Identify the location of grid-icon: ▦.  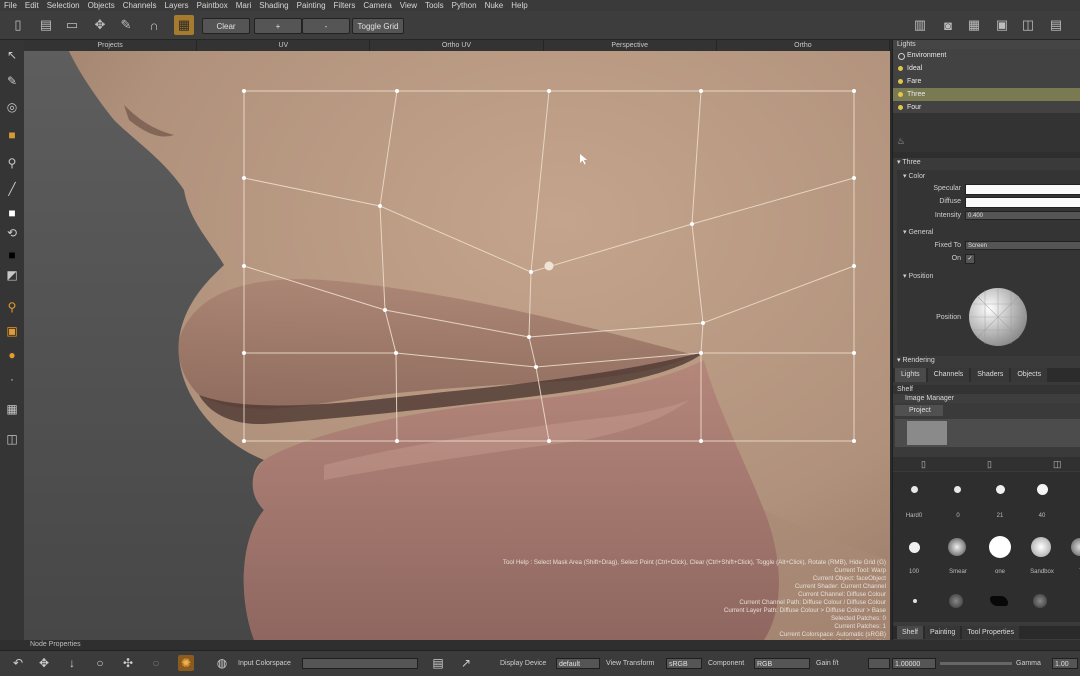
(974, 25).